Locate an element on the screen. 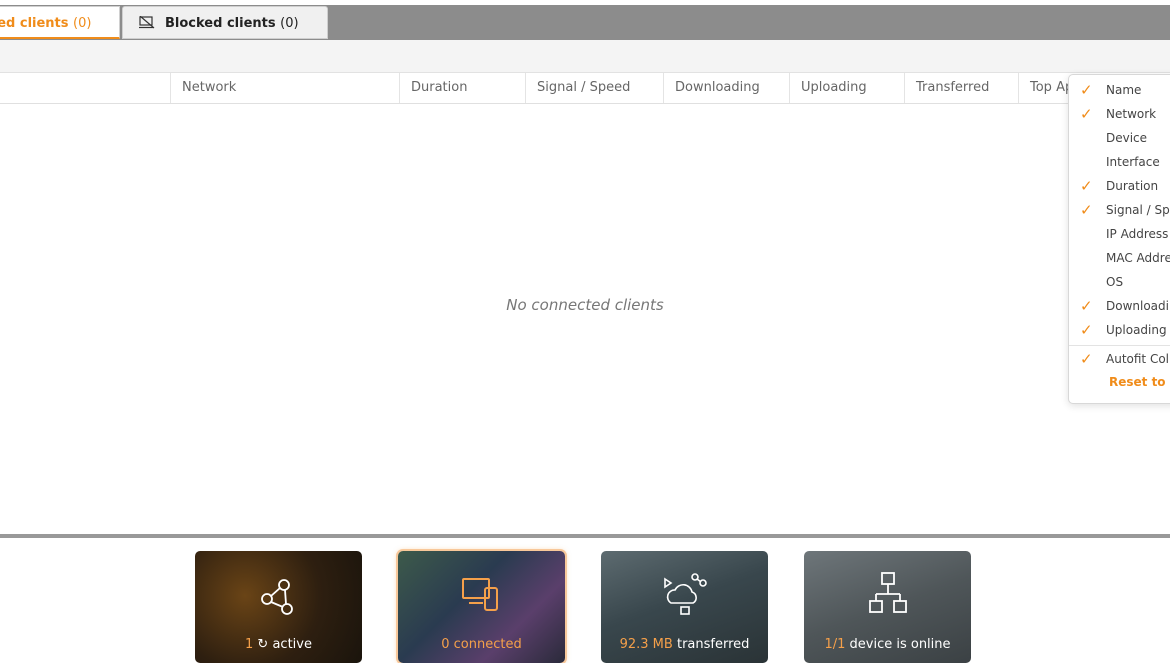 The width and height of the screenshot is (1170, 663). menu-item-uploading: ✓ Uploading is located at coordinates (1119, 330).